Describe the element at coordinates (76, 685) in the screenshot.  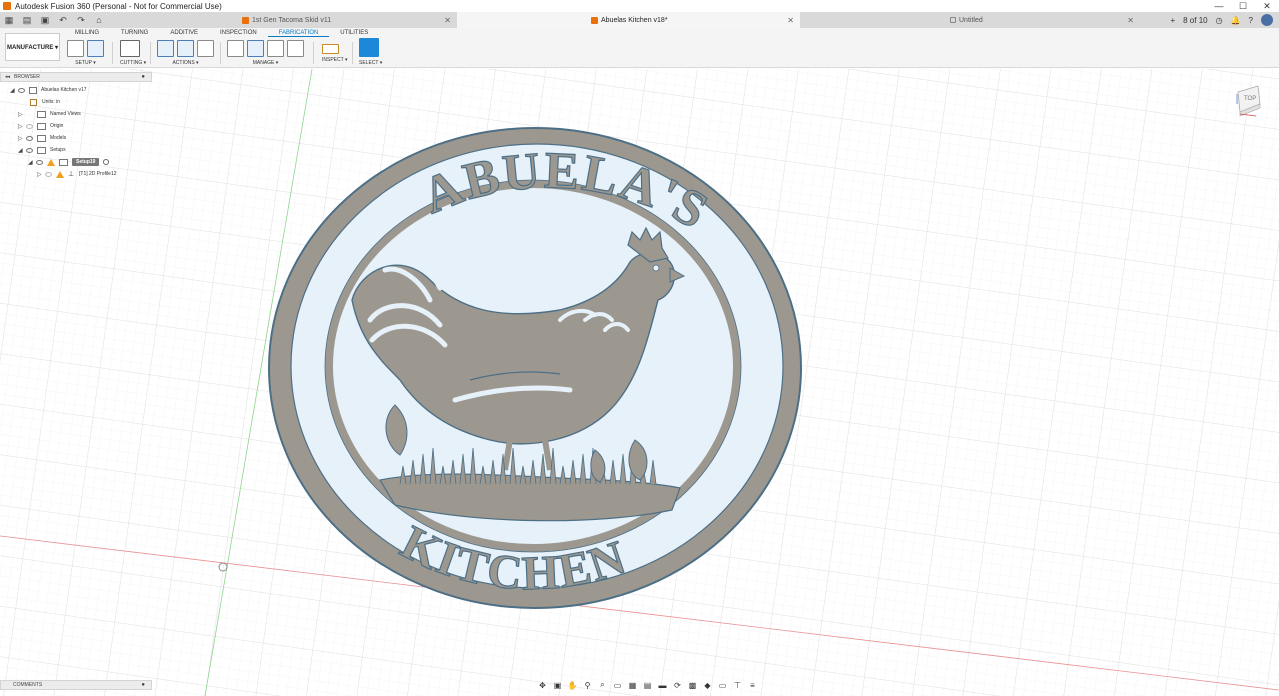
I see `comments-panel: COMMENTS ●` at that location.